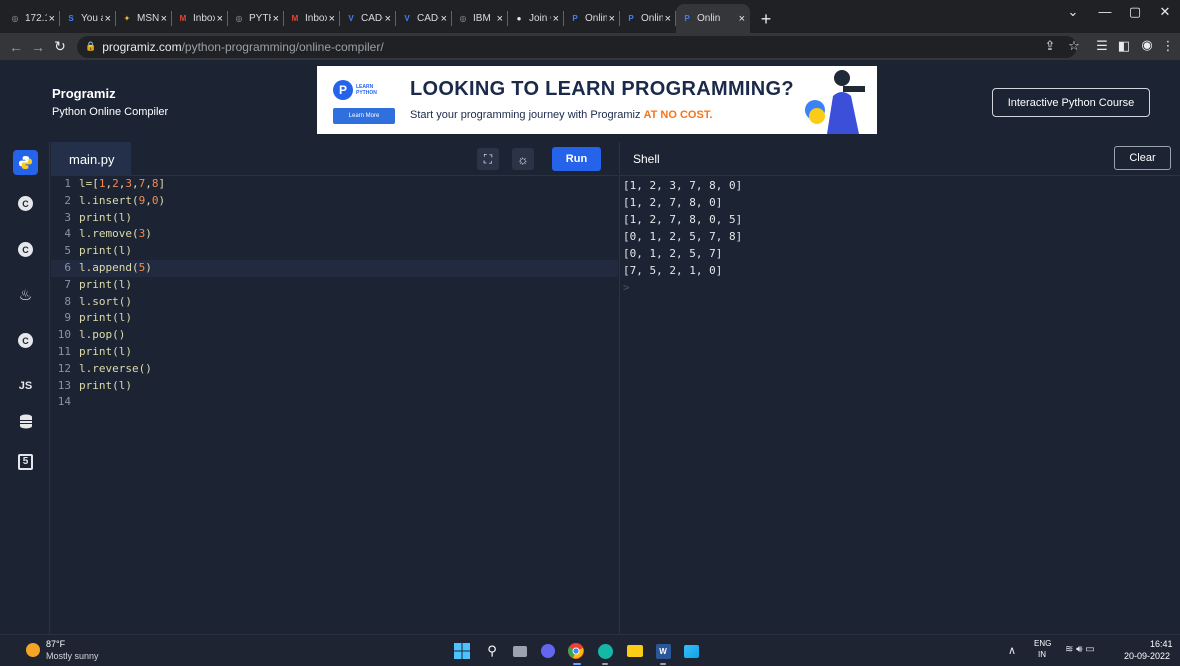 This screenshot has height=666, width=1180. I want to click on task-view-button, so click(520, 651).